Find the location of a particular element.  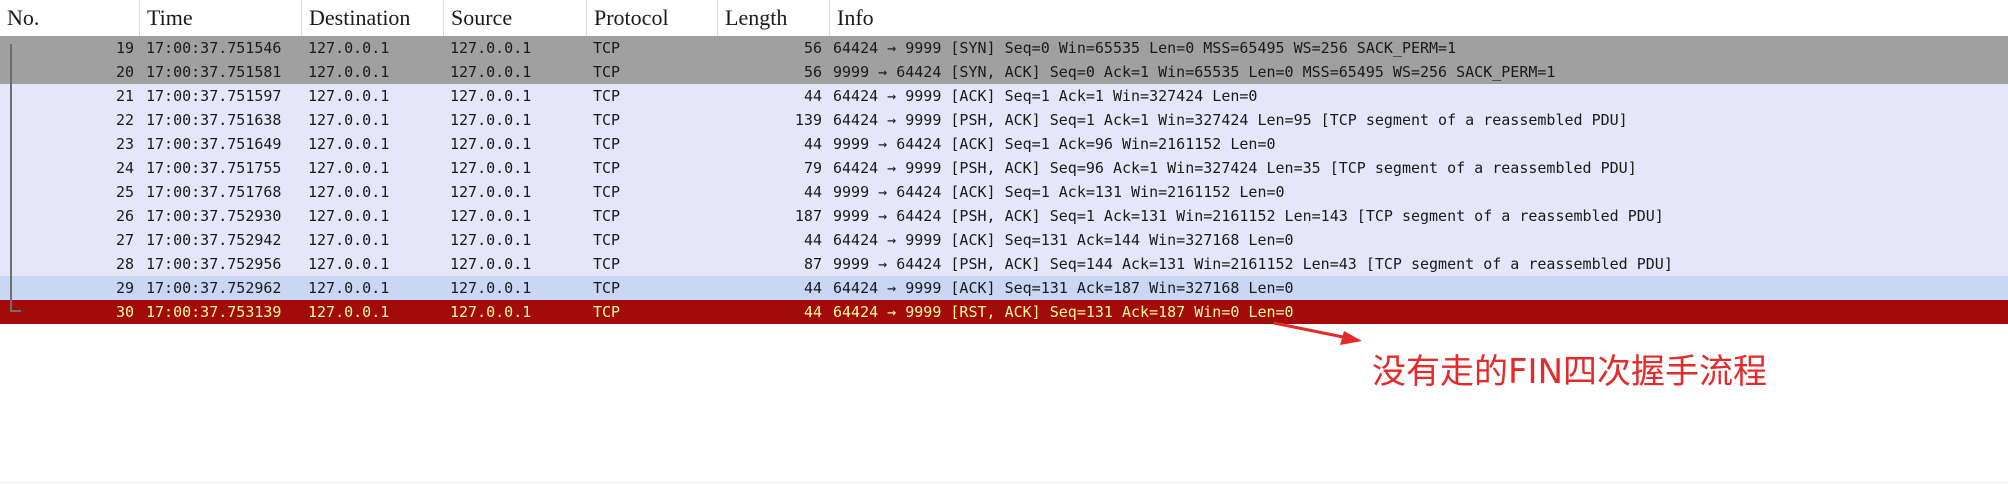

annotation-arrow is located at coordinates (1317, 333).